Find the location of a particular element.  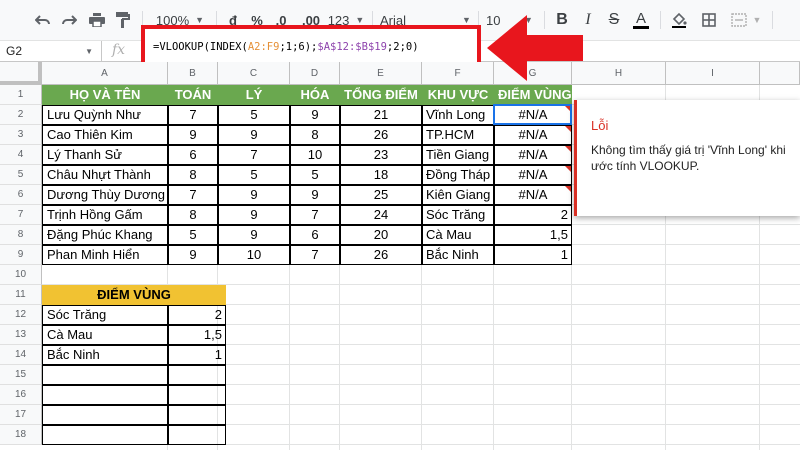

lookup-table-cell: 1,5 is located at coordinates (197, 335).